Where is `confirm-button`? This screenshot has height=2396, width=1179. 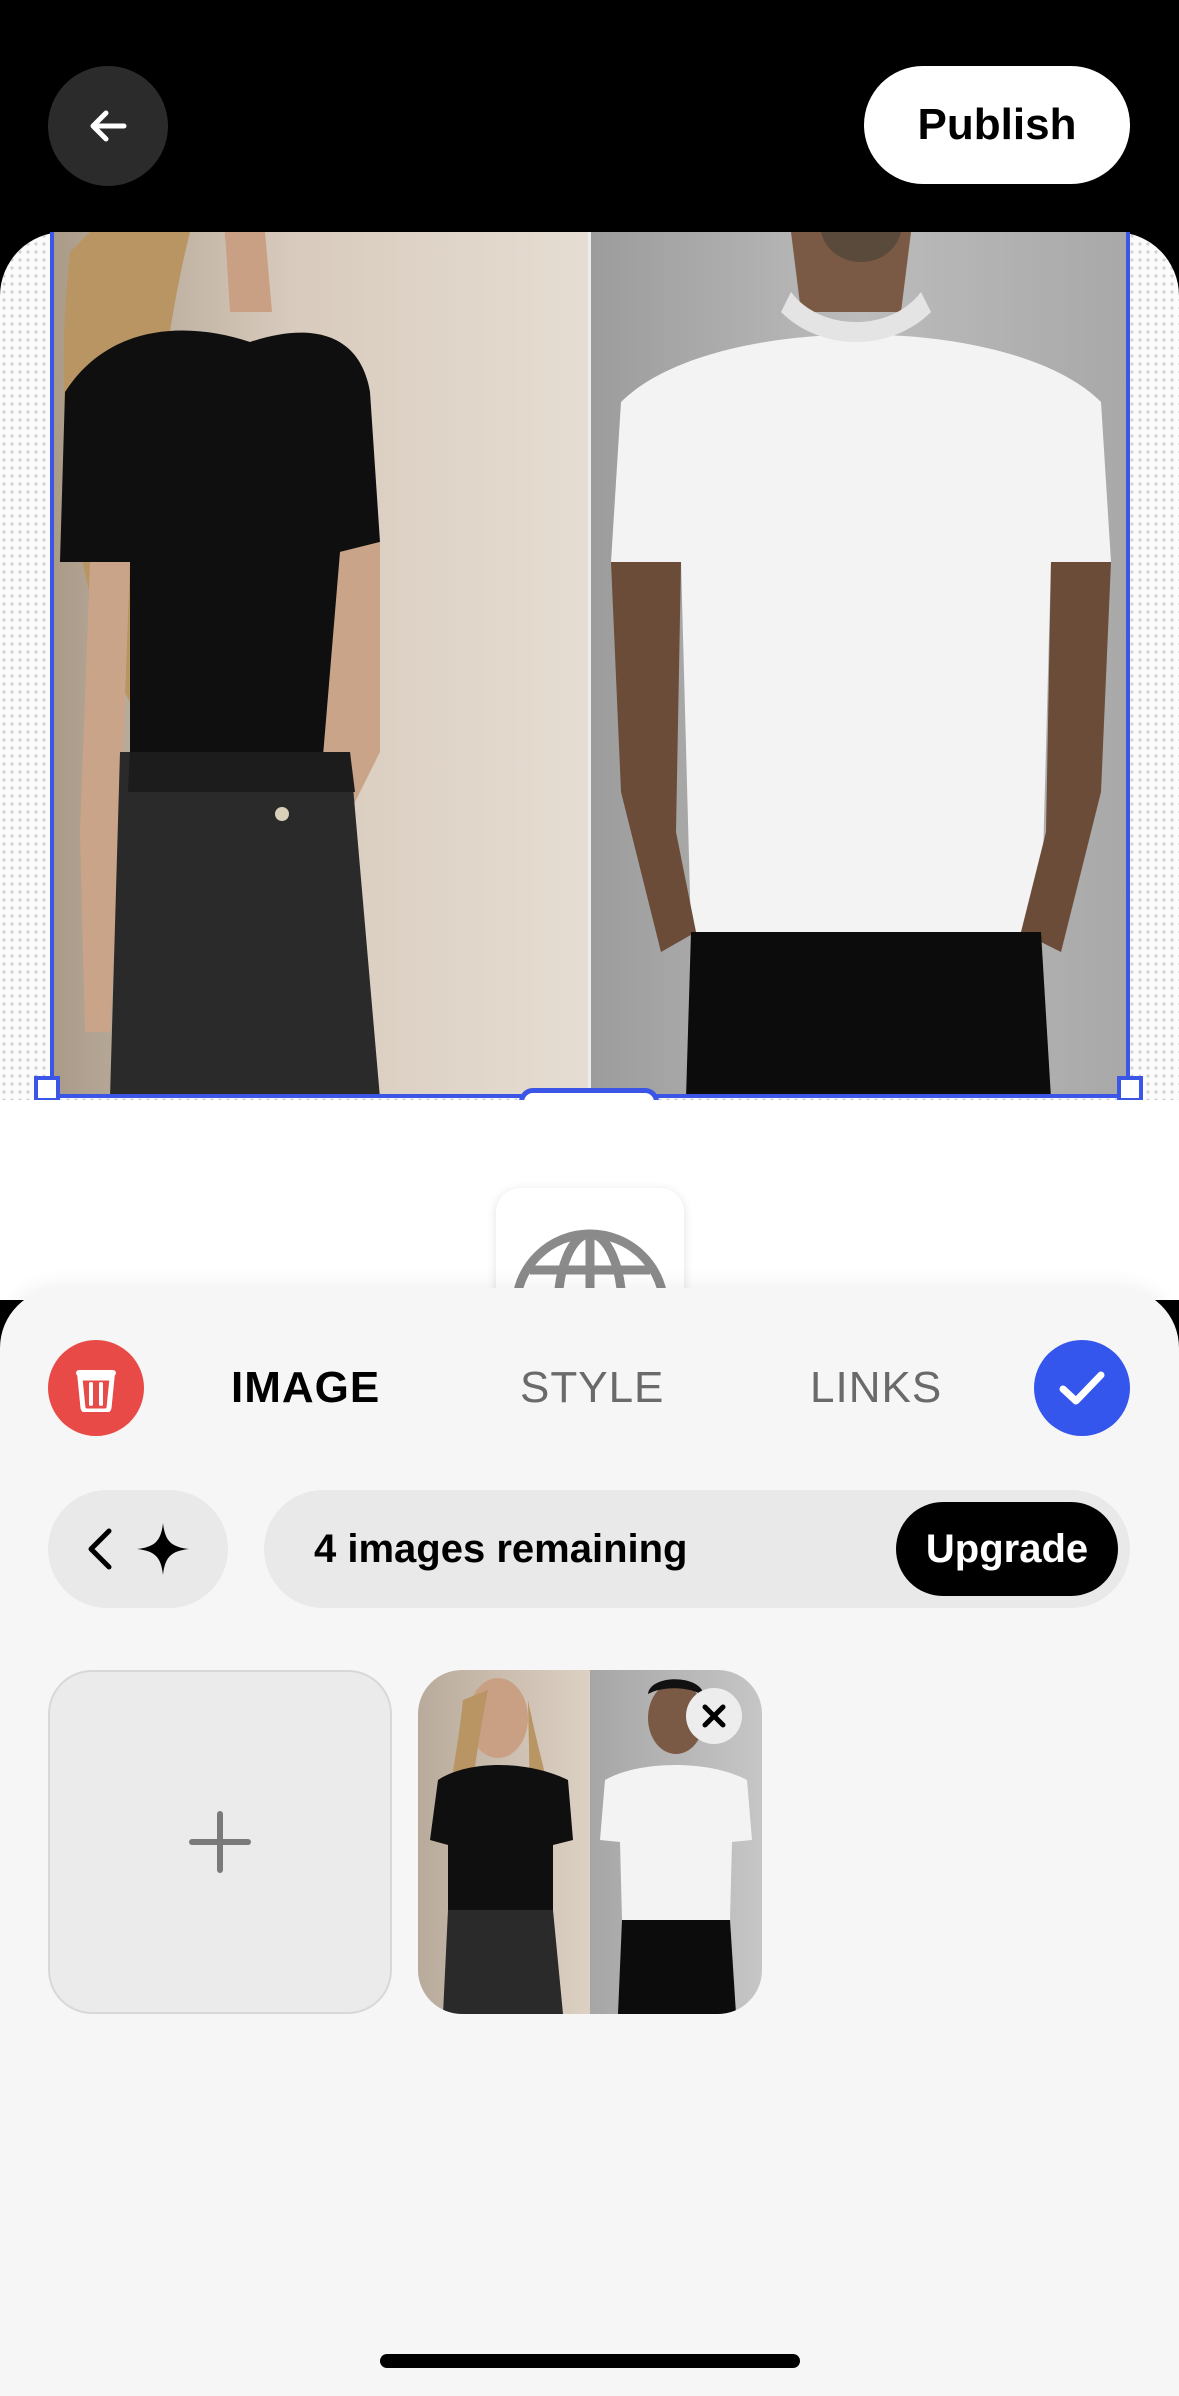
confirm-button is located at coordinates (1082, 1388).